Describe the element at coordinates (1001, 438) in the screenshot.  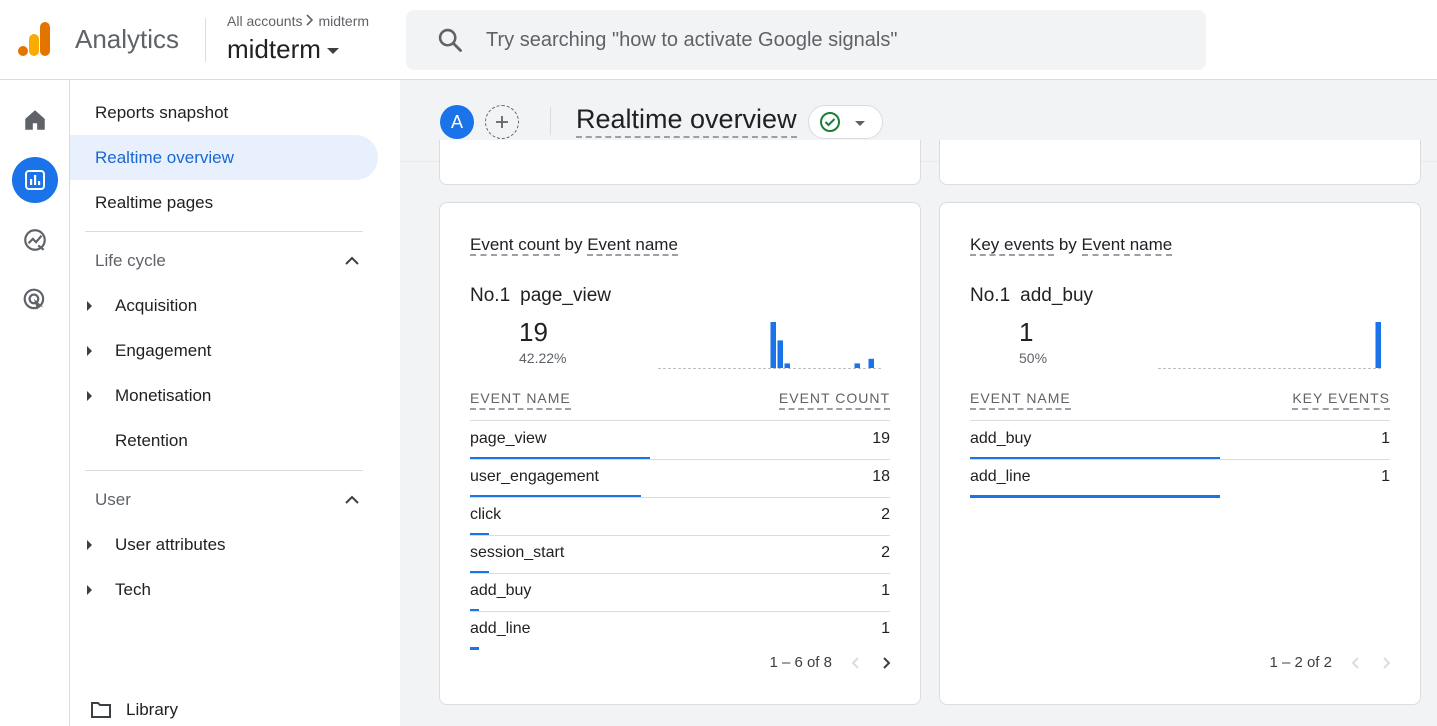
I see `row-event-name: add_buy` at that location.